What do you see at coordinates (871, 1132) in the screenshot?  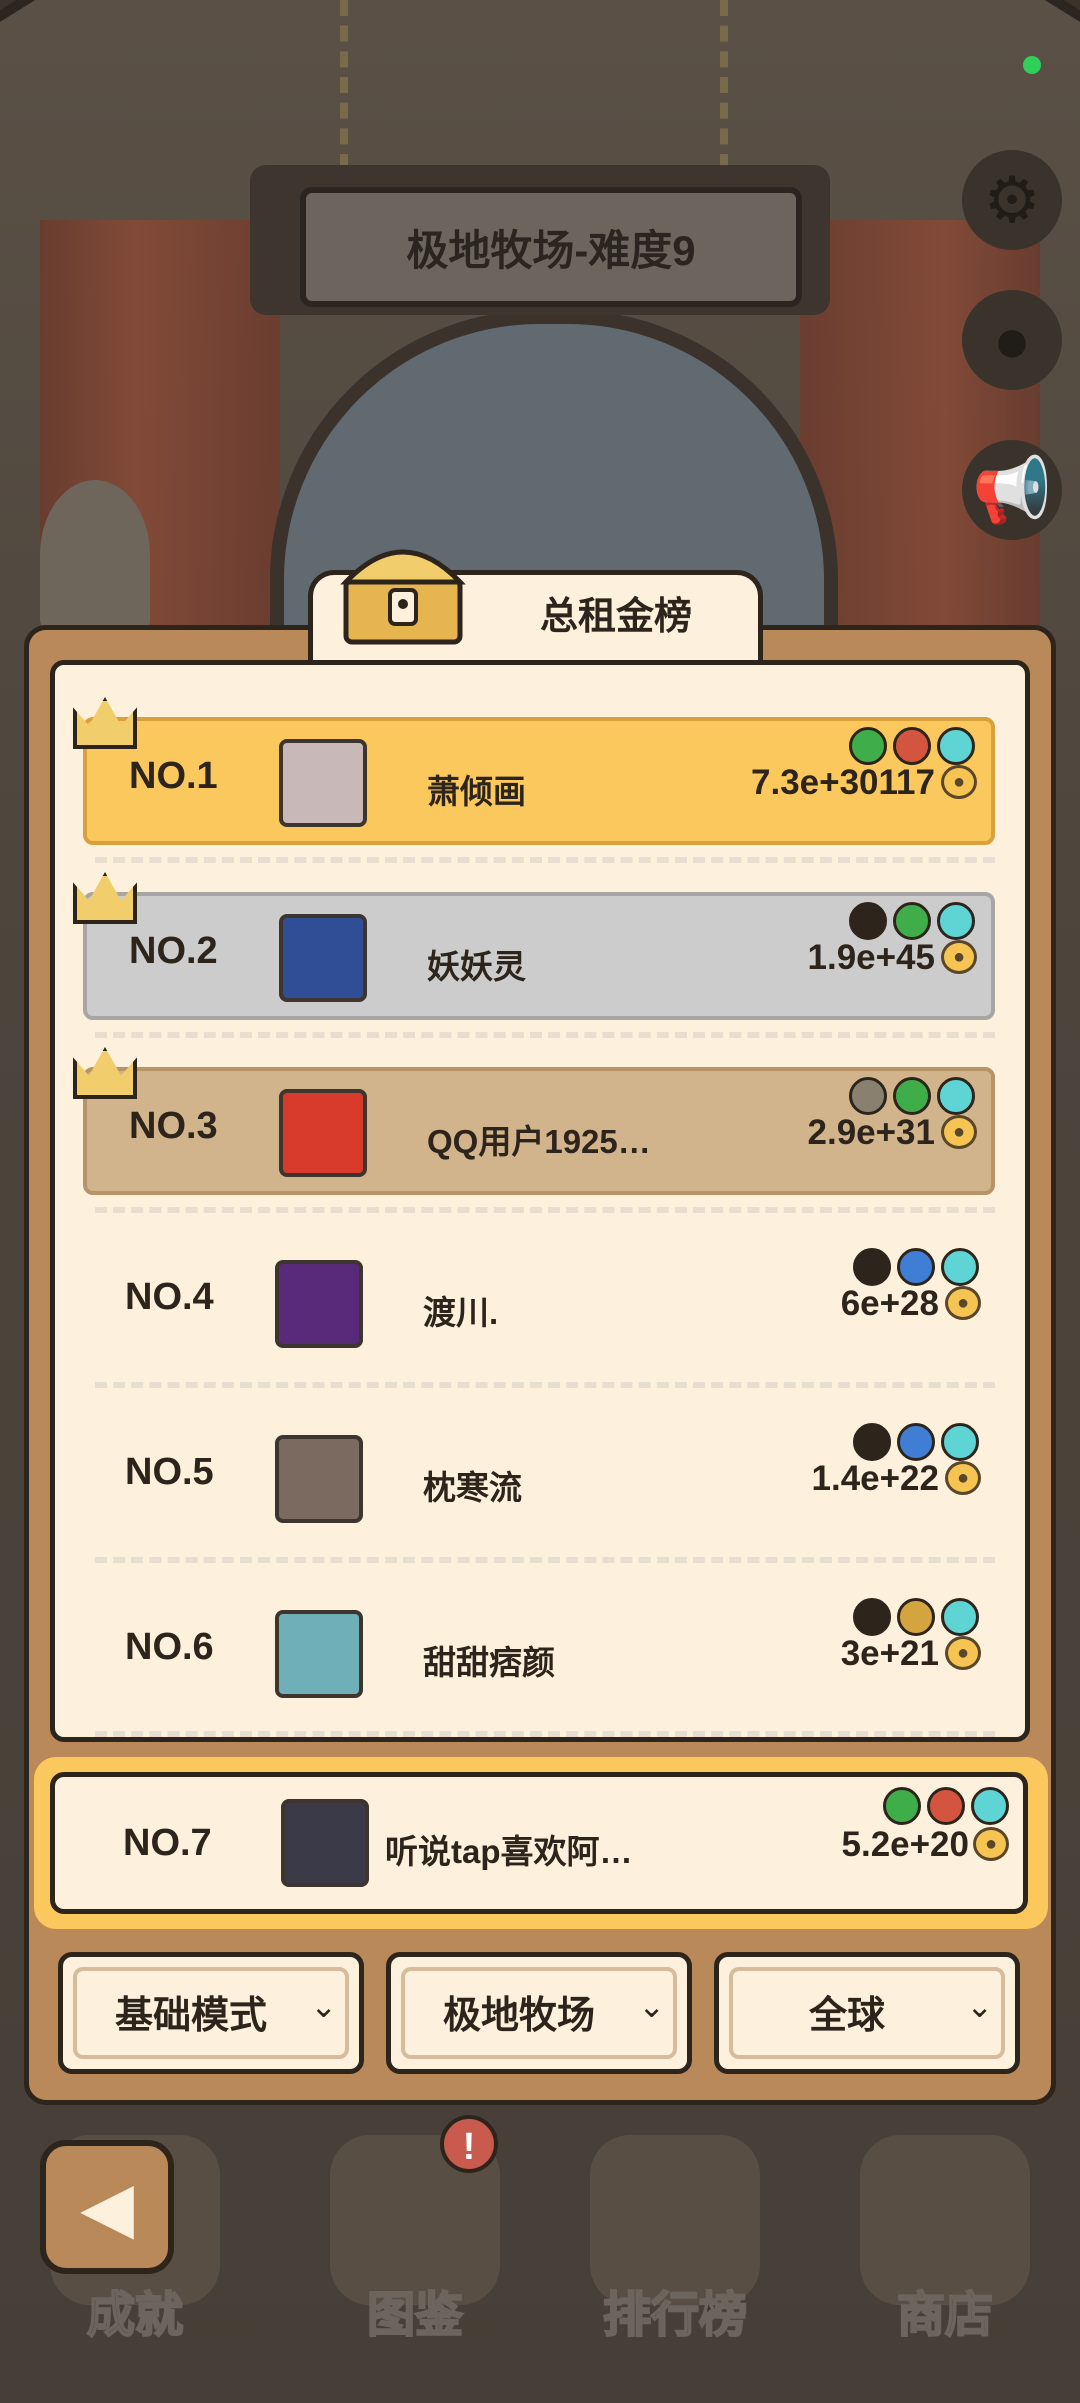 I see `score-value: 2.9e+31` at bounding box center [871, 1132].